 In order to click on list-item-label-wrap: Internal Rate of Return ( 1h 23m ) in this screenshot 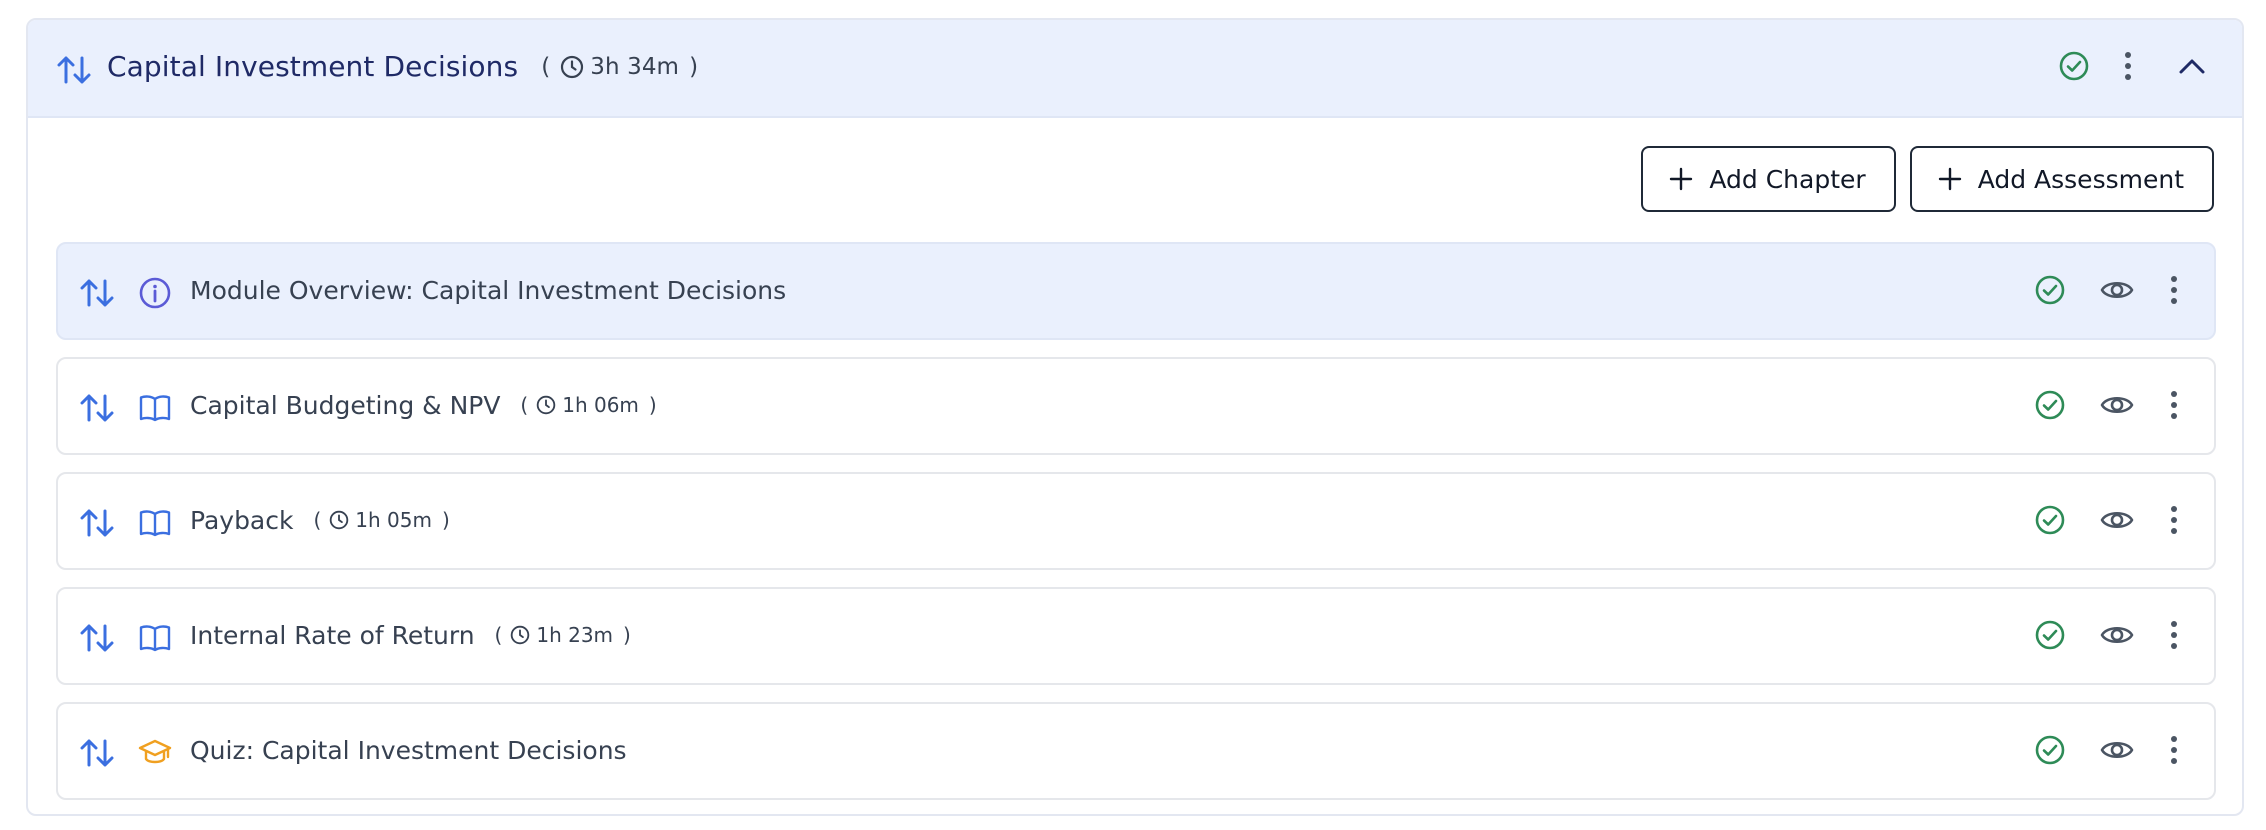, I will do `click(410, 635)`.